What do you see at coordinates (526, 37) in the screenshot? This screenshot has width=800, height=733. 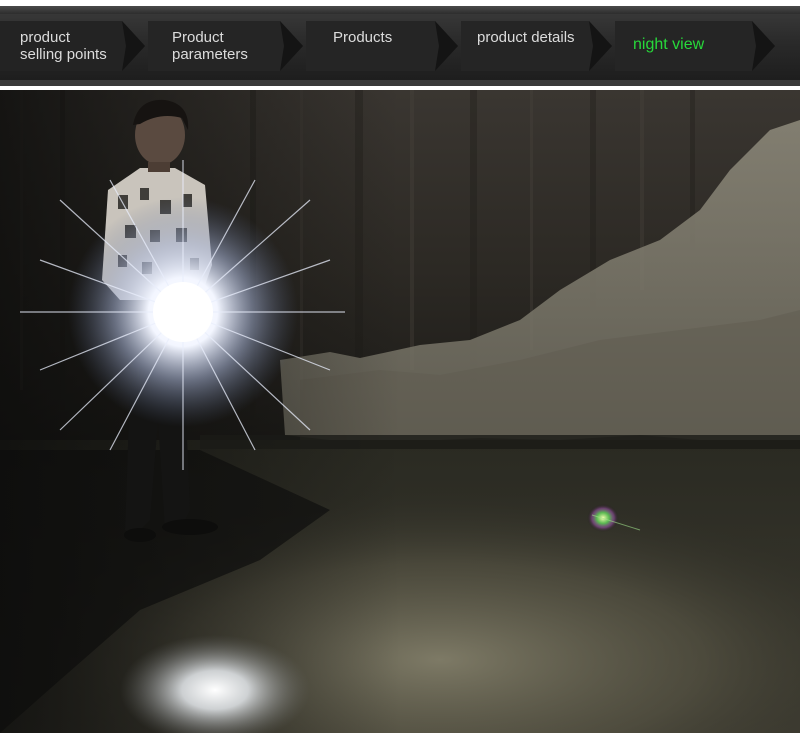 I see `tab-label: product details` at bounding box center [526, 37].